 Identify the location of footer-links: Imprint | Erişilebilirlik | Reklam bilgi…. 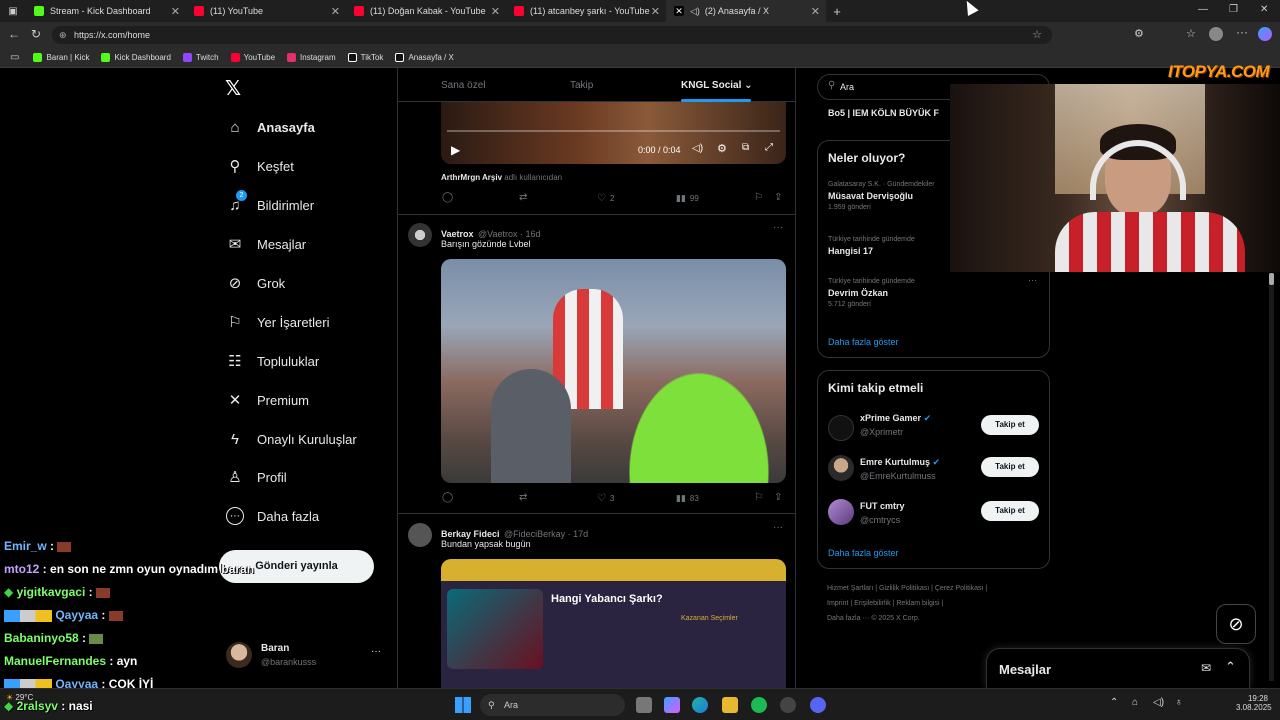
(885, 603).